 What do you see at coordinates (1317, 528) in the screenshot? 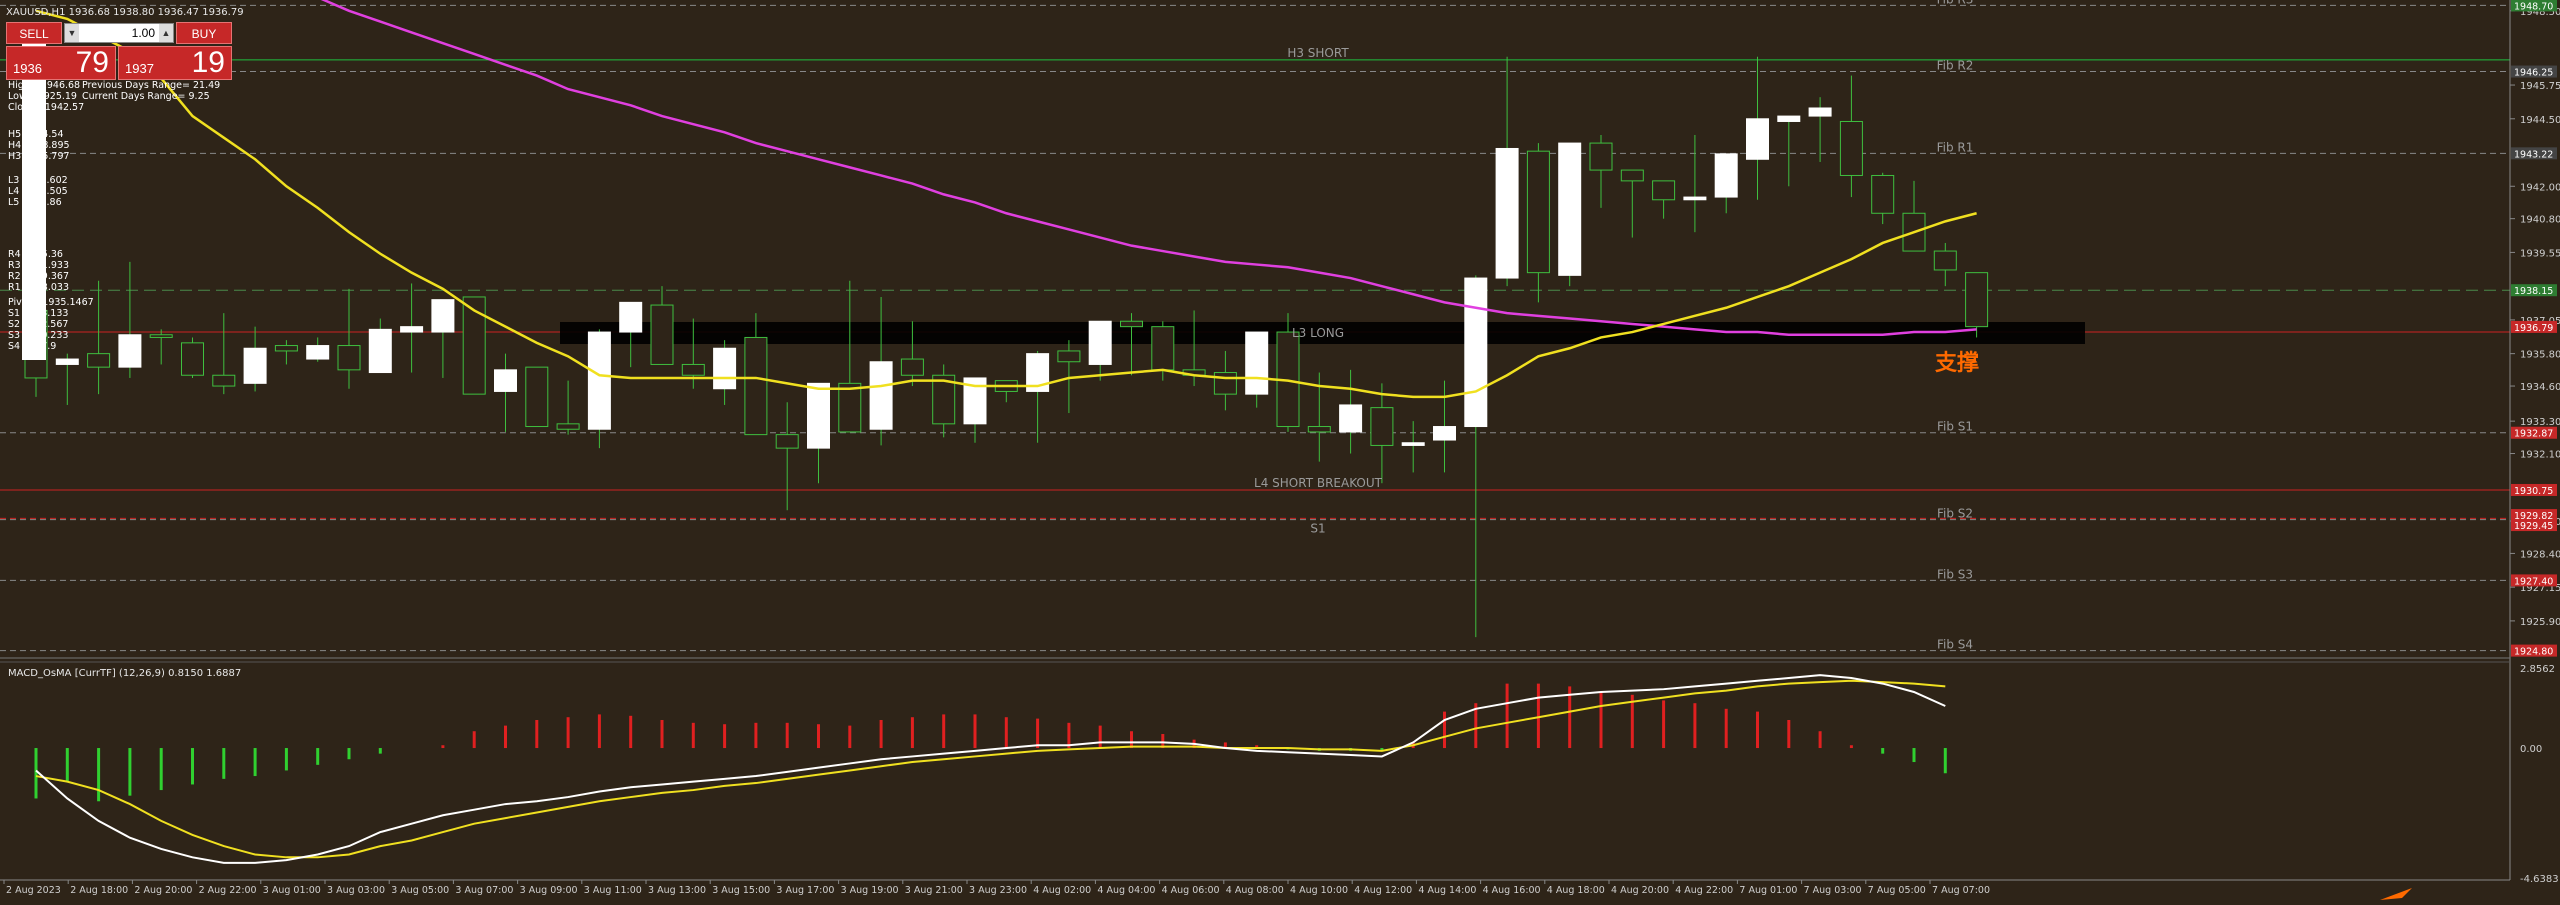
I see `level-label: S1` at bounding box center [1317, 528].